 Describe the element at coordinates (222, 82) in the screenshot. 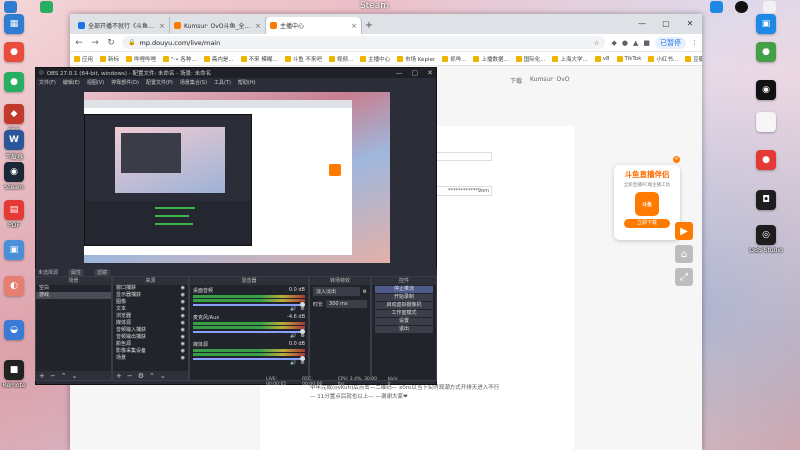

I see `obs-menu-item: 工具(T)` at that location.